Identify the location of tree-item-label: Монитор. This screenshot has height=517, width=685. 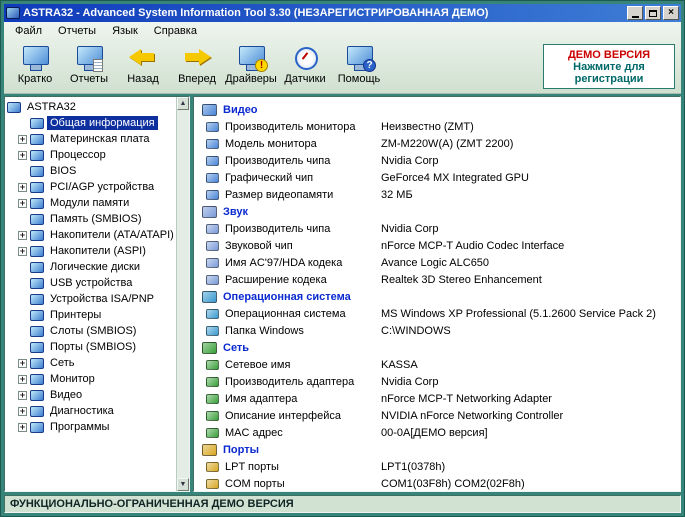
(72, 379).